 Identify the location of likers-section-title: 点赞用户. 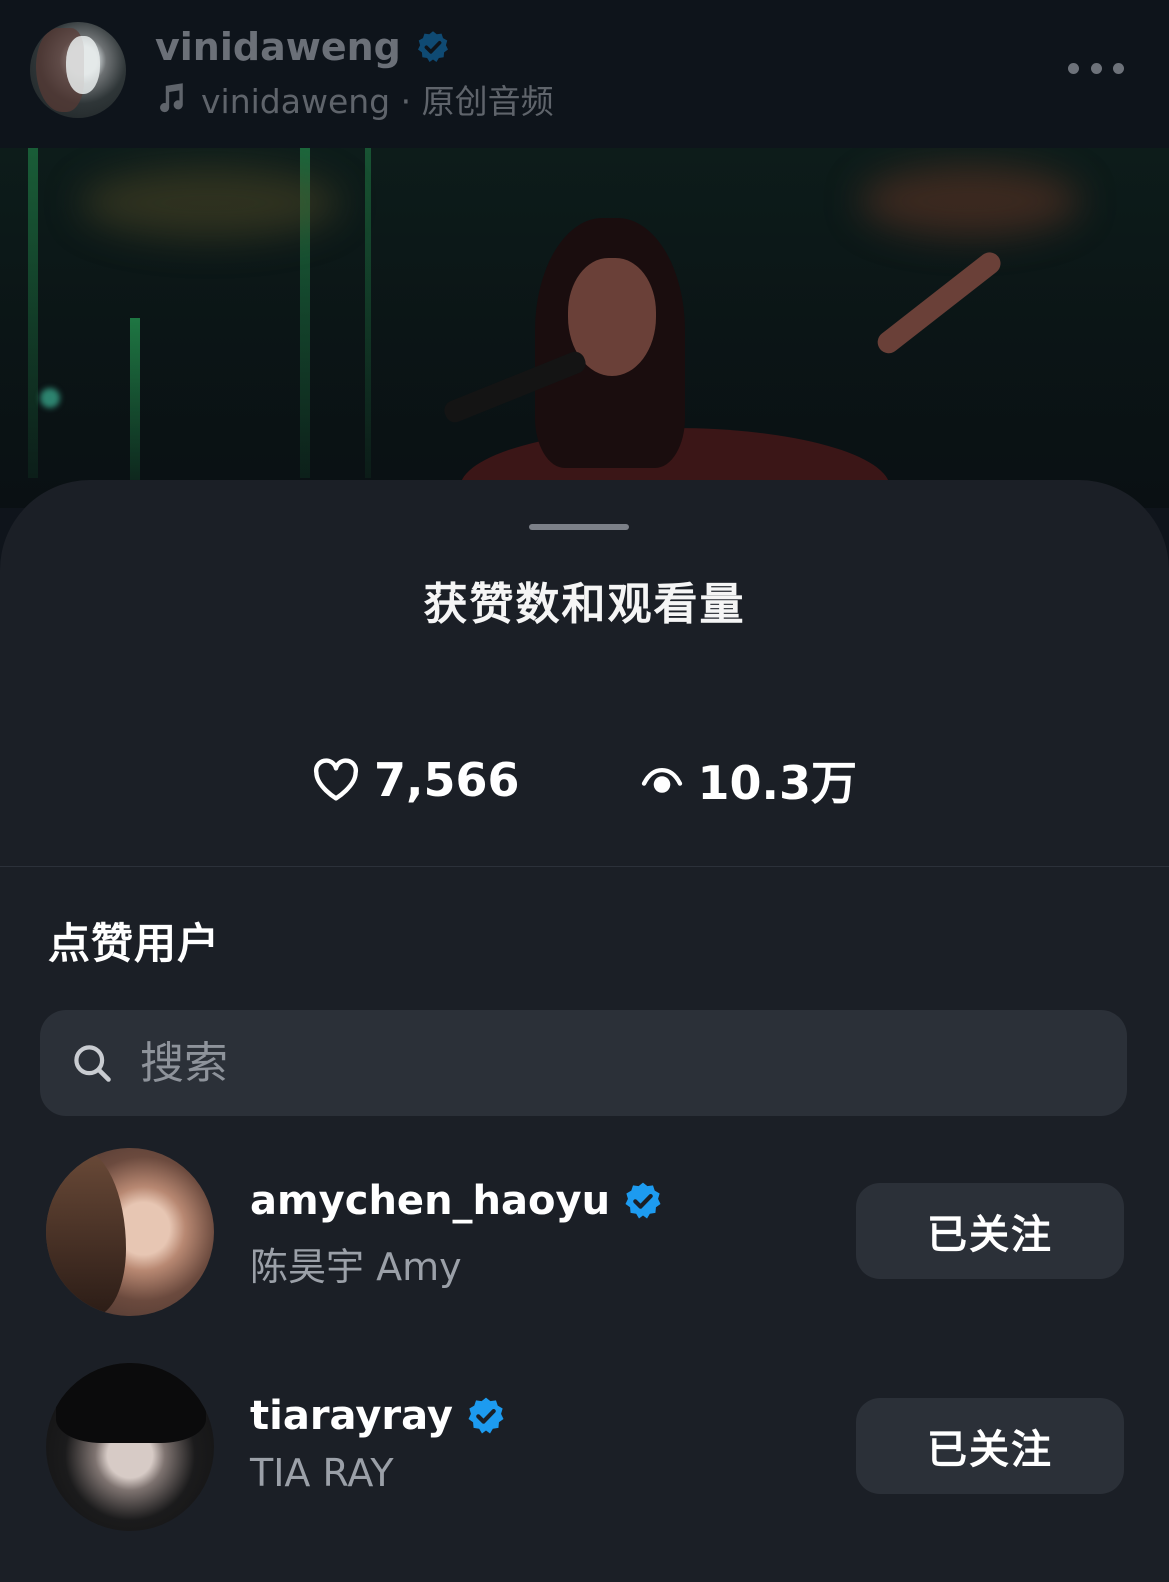
(134, 943).